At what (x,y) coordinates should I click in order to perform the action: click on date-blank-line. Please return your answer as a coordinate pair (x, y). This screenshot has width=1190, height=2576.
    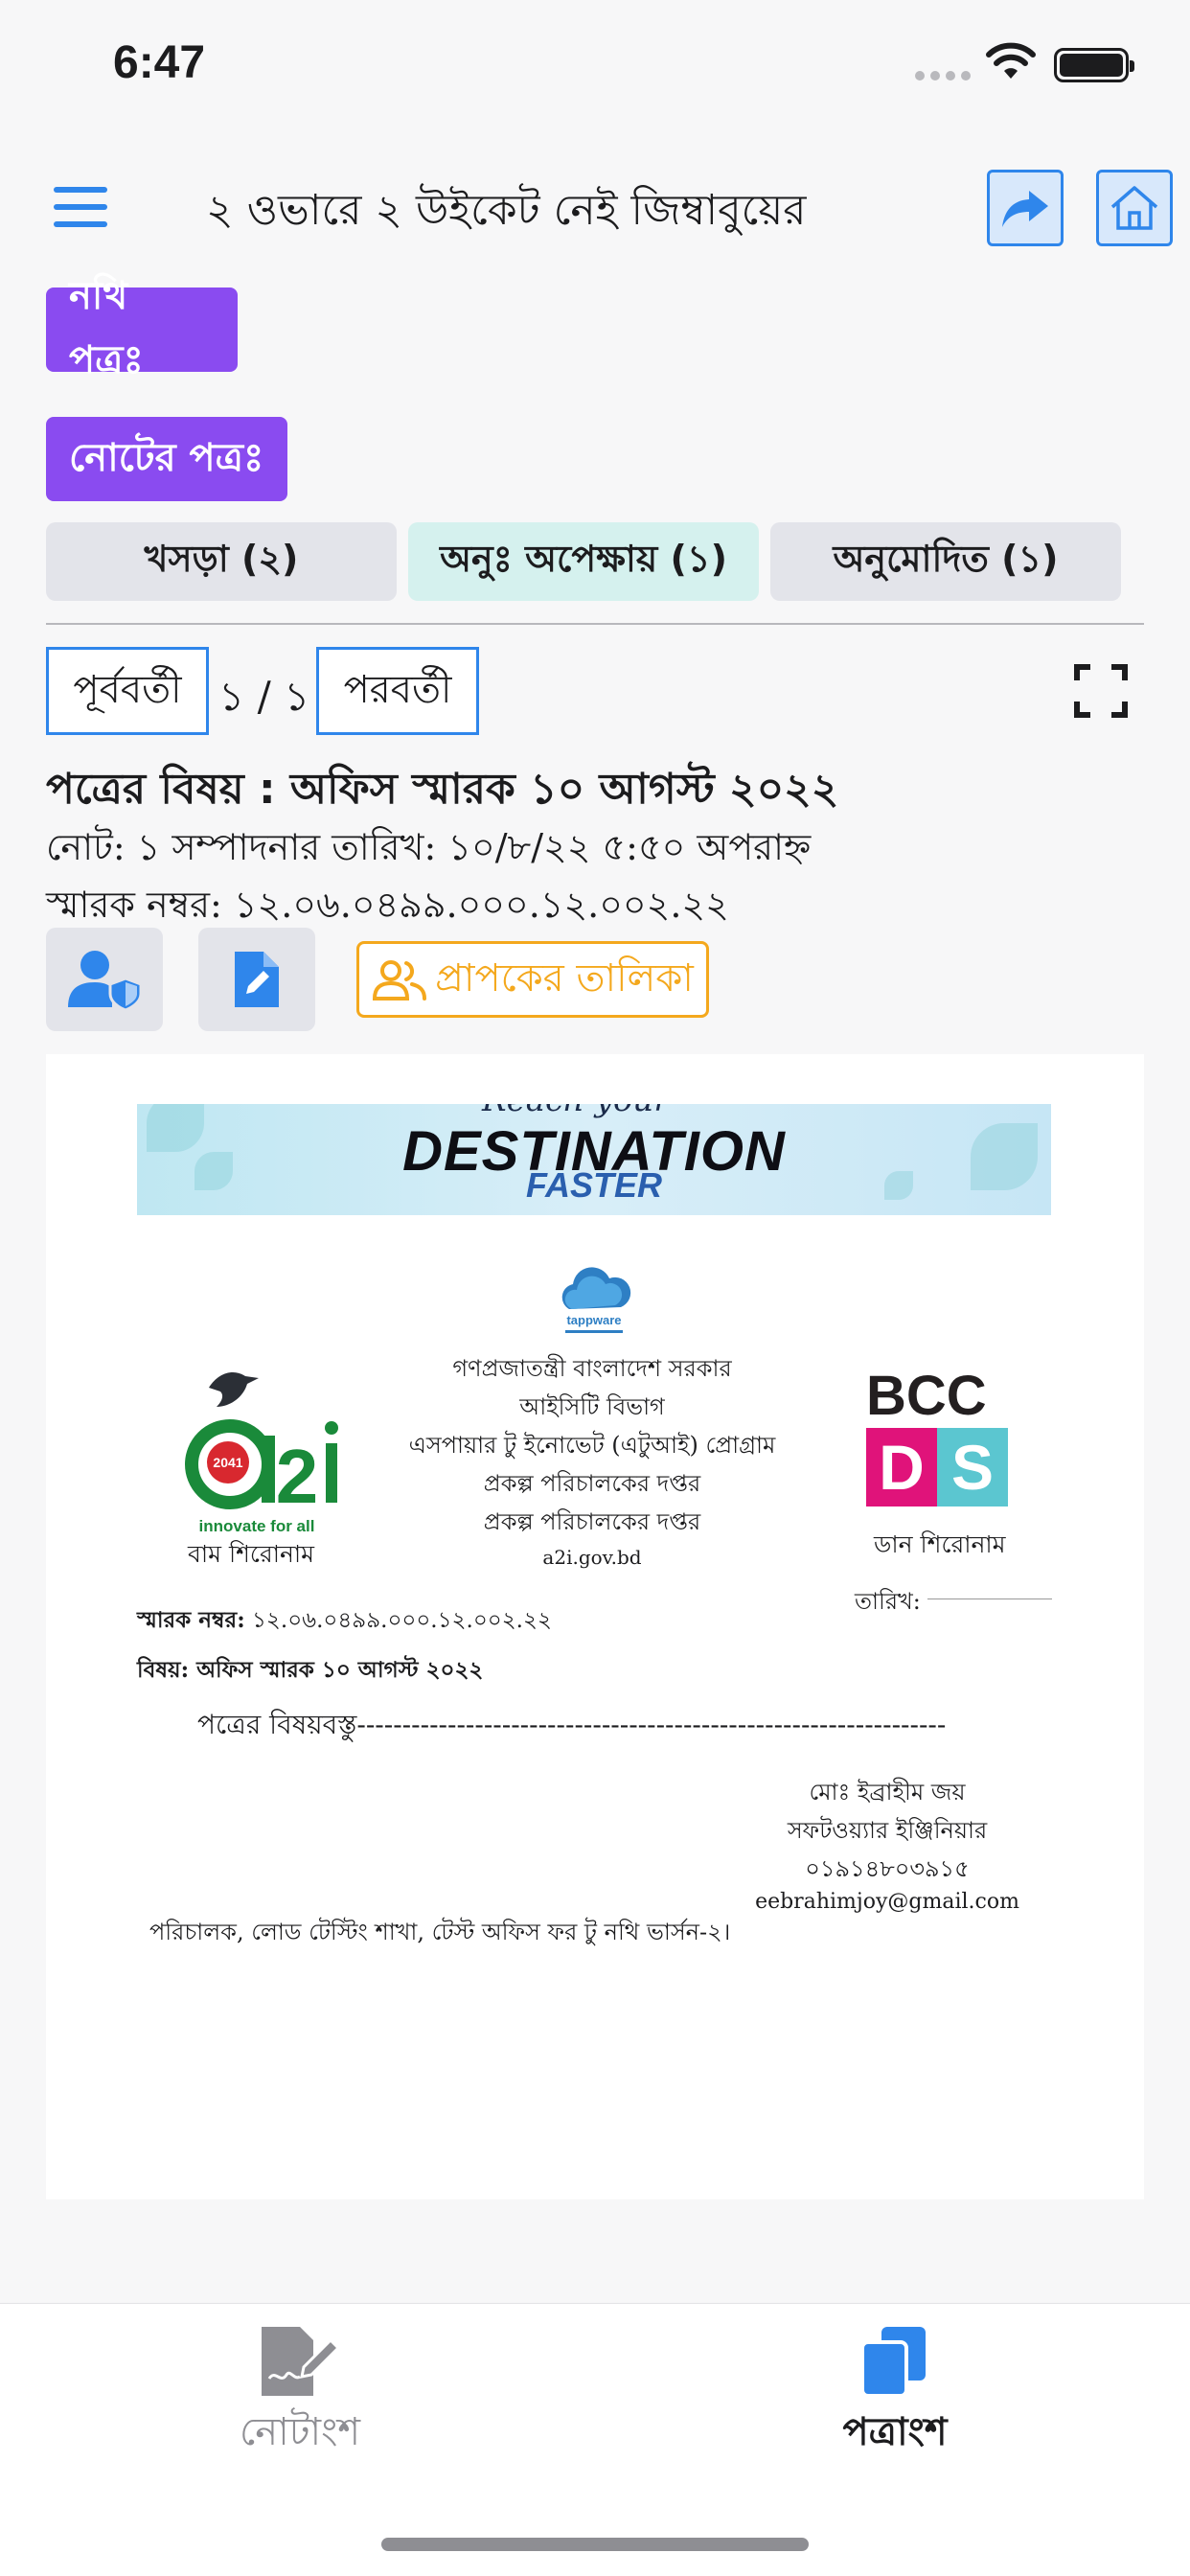
    Looking at the image, I should click on (989, 1598).